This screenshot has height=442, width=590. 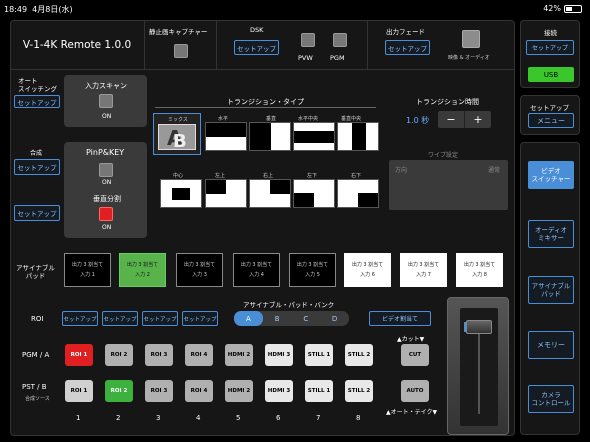 I want to click on pst-button-1: ROI 1, so click(x=79, y=391).